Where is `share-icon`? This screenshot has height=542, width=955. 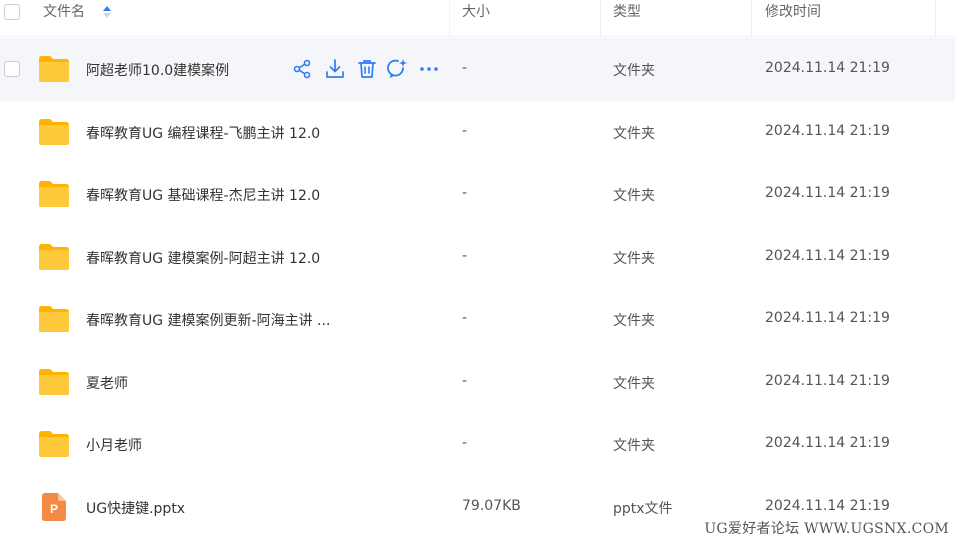
share-icon is located at coordinates (303, 69).